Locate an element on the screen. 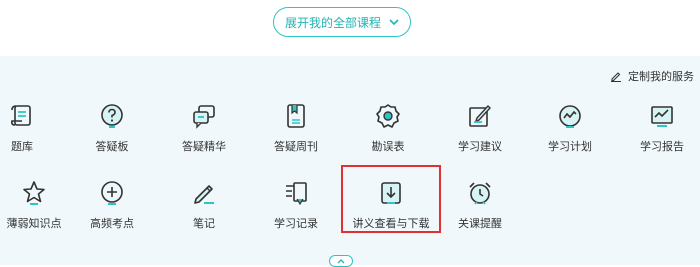  report-icon is located at coordinates (662, 116).